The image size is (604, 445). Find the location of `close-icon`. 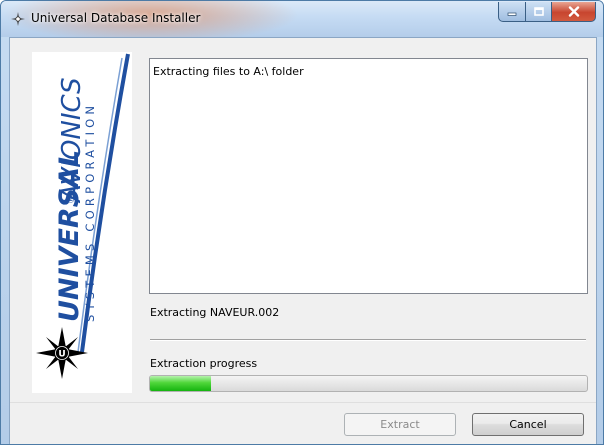

close-icon is located at coordinates (573, 11).